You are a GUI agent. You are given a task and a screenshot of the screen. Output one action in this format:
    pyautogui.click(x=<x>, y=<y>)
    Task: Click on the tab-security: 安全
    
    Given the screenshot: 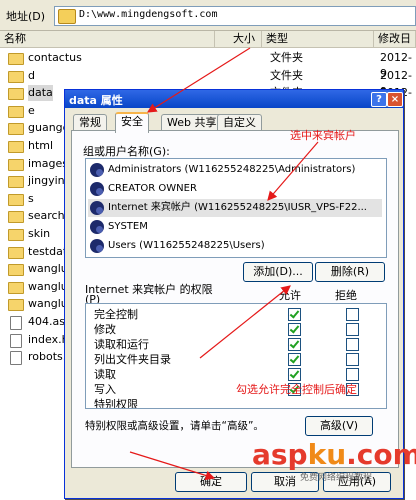 What is the action you would take?
    pyautogui.click(x=132, y=122)
    